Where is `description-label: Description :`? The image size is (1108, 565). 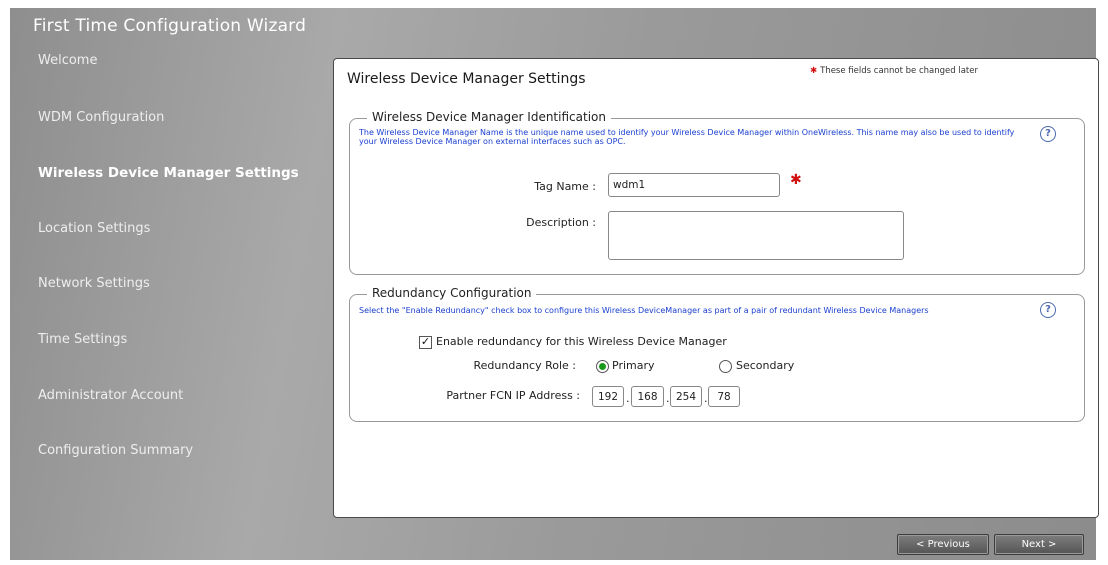
description-label: Description : is located at coordinates (561, 222).